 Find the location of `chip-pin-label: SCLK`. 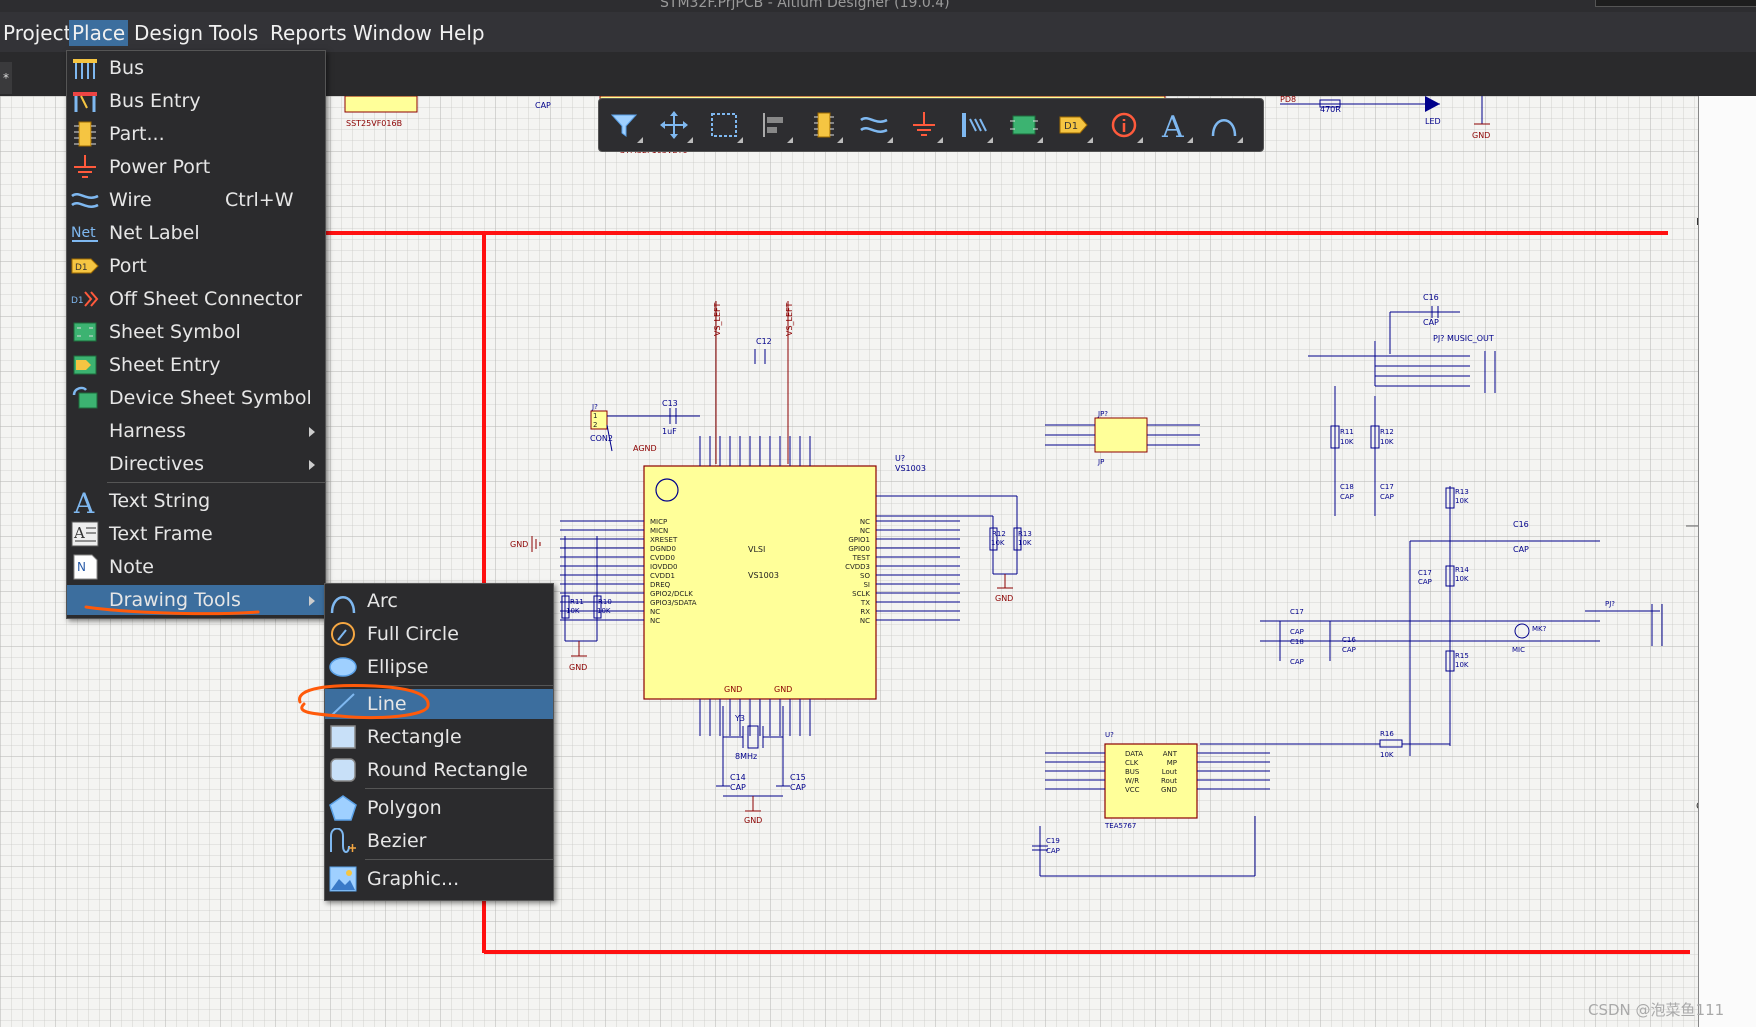

chip-pin-label: SCLK is located at coordinates (861, 594).